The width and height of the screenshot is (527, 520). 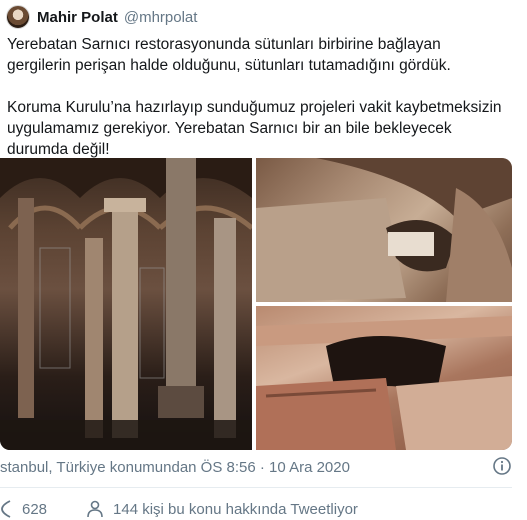 What do you see at coordinates (384, 378) in the screenshot?
I see `damaged-arch-photo` at bounding box center [384, 378].